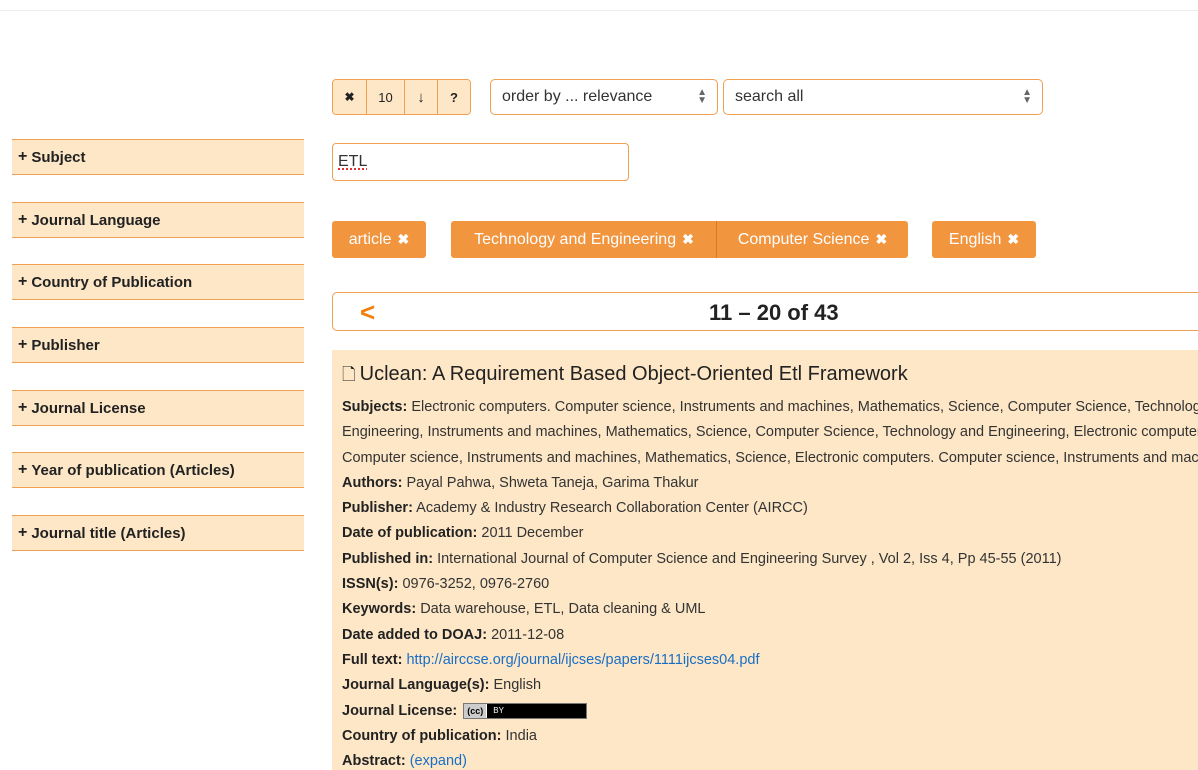 The image size is (1198, 770). Describe the element at coordinates (353, 161) in the screenshot. I see `search-input-value: ETL` at that location.